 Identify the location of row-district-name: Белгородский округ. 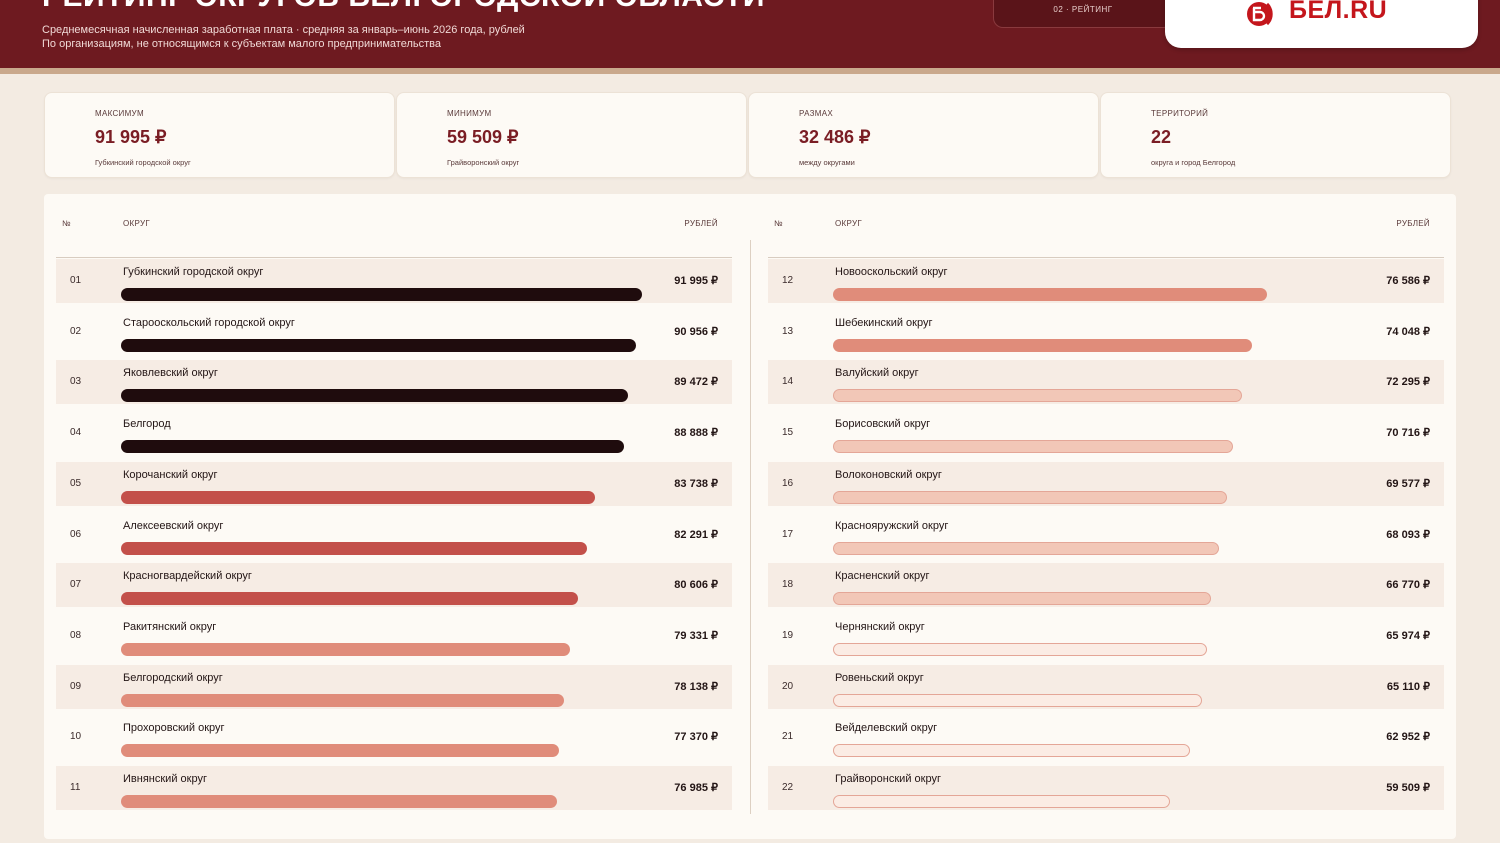
(173, 677).